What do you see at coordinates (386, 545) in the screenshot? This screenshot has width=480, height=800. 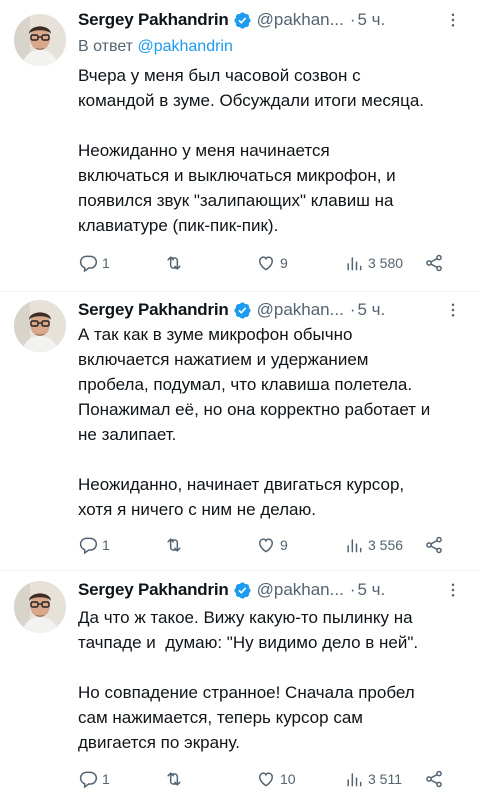 I see `views-count: 3 556` at bounding box center [386, 545].